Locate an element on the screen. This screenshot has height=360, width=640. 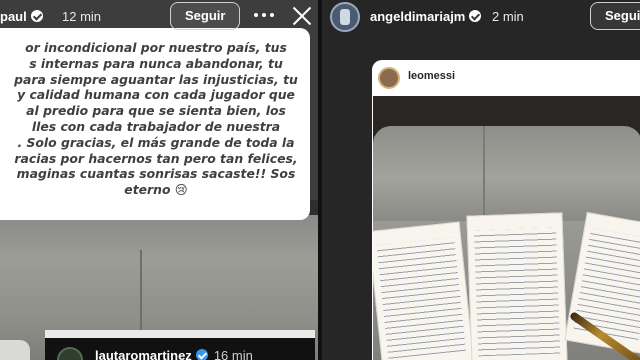
story-username: angeldimariajm is located at coordinates (426, 16).